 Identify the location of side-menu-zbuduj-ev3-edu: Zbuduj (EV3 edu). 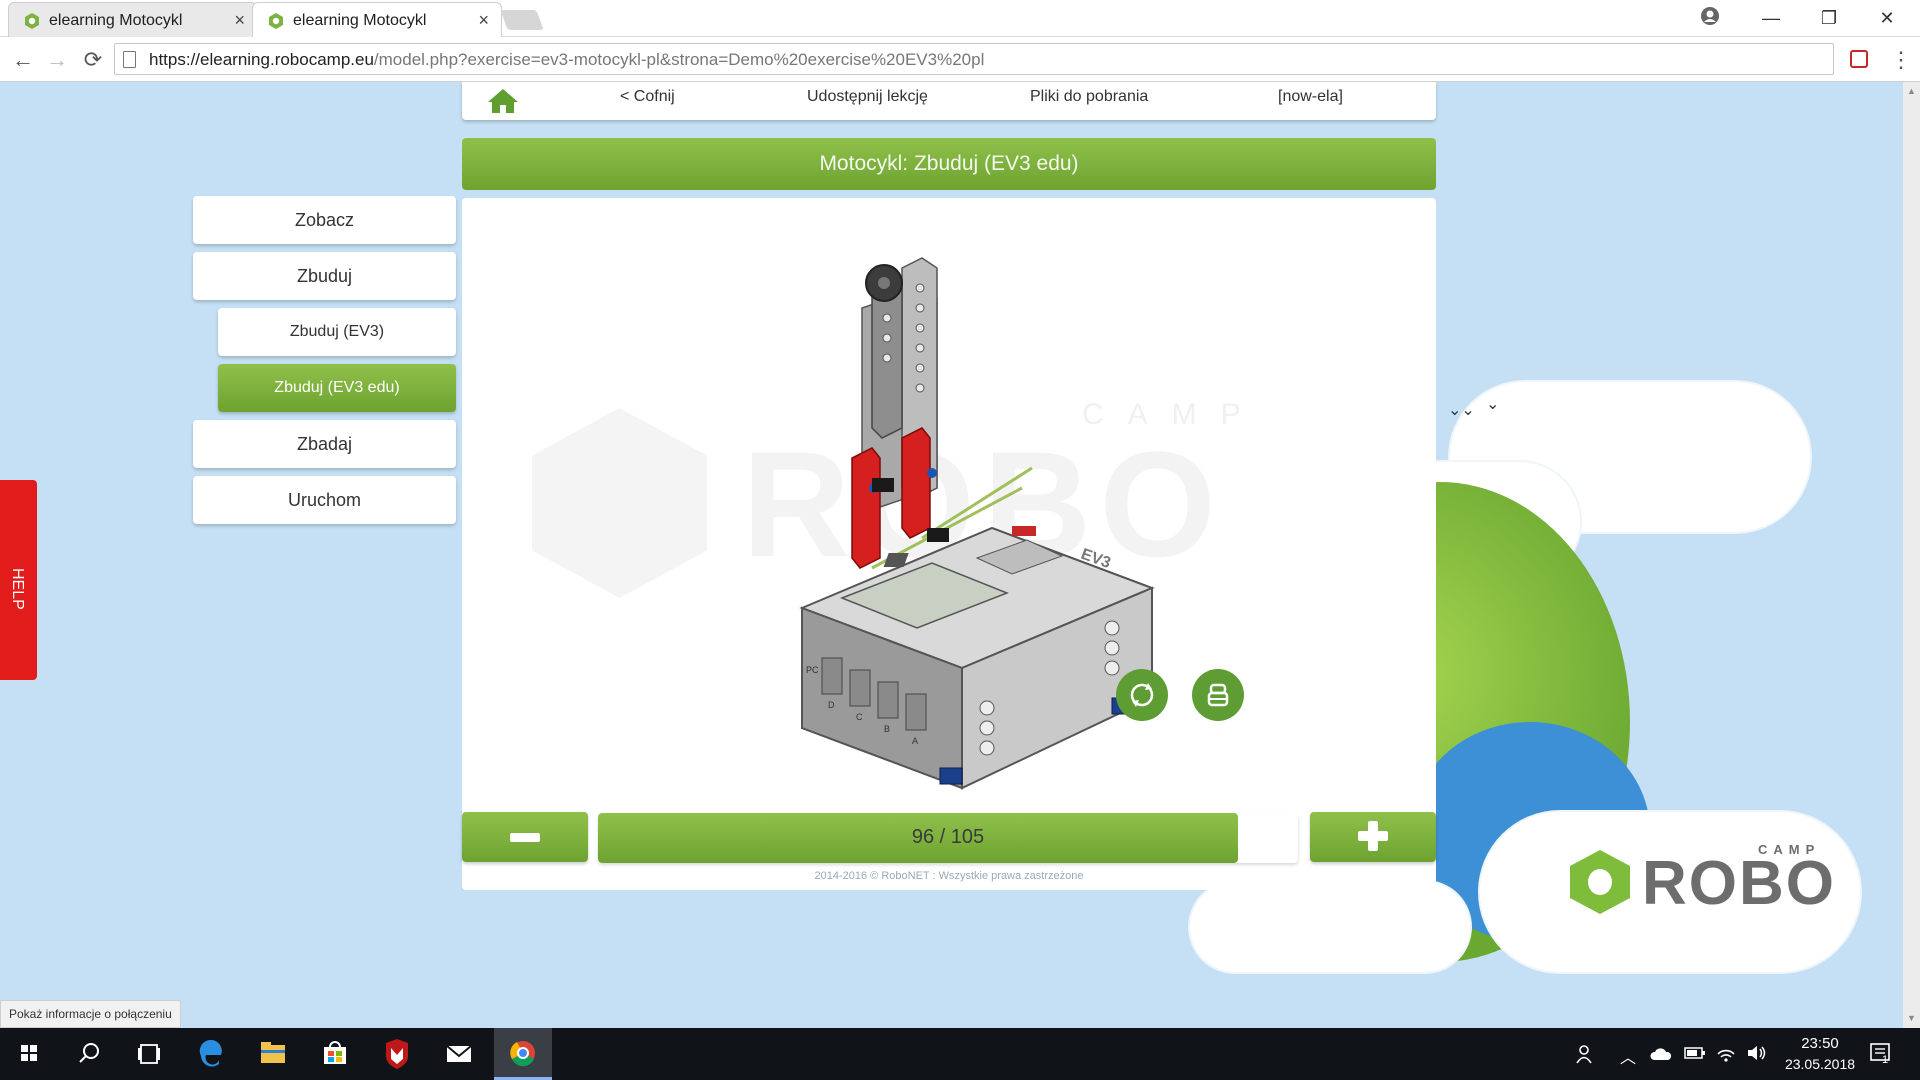
(337, 388).